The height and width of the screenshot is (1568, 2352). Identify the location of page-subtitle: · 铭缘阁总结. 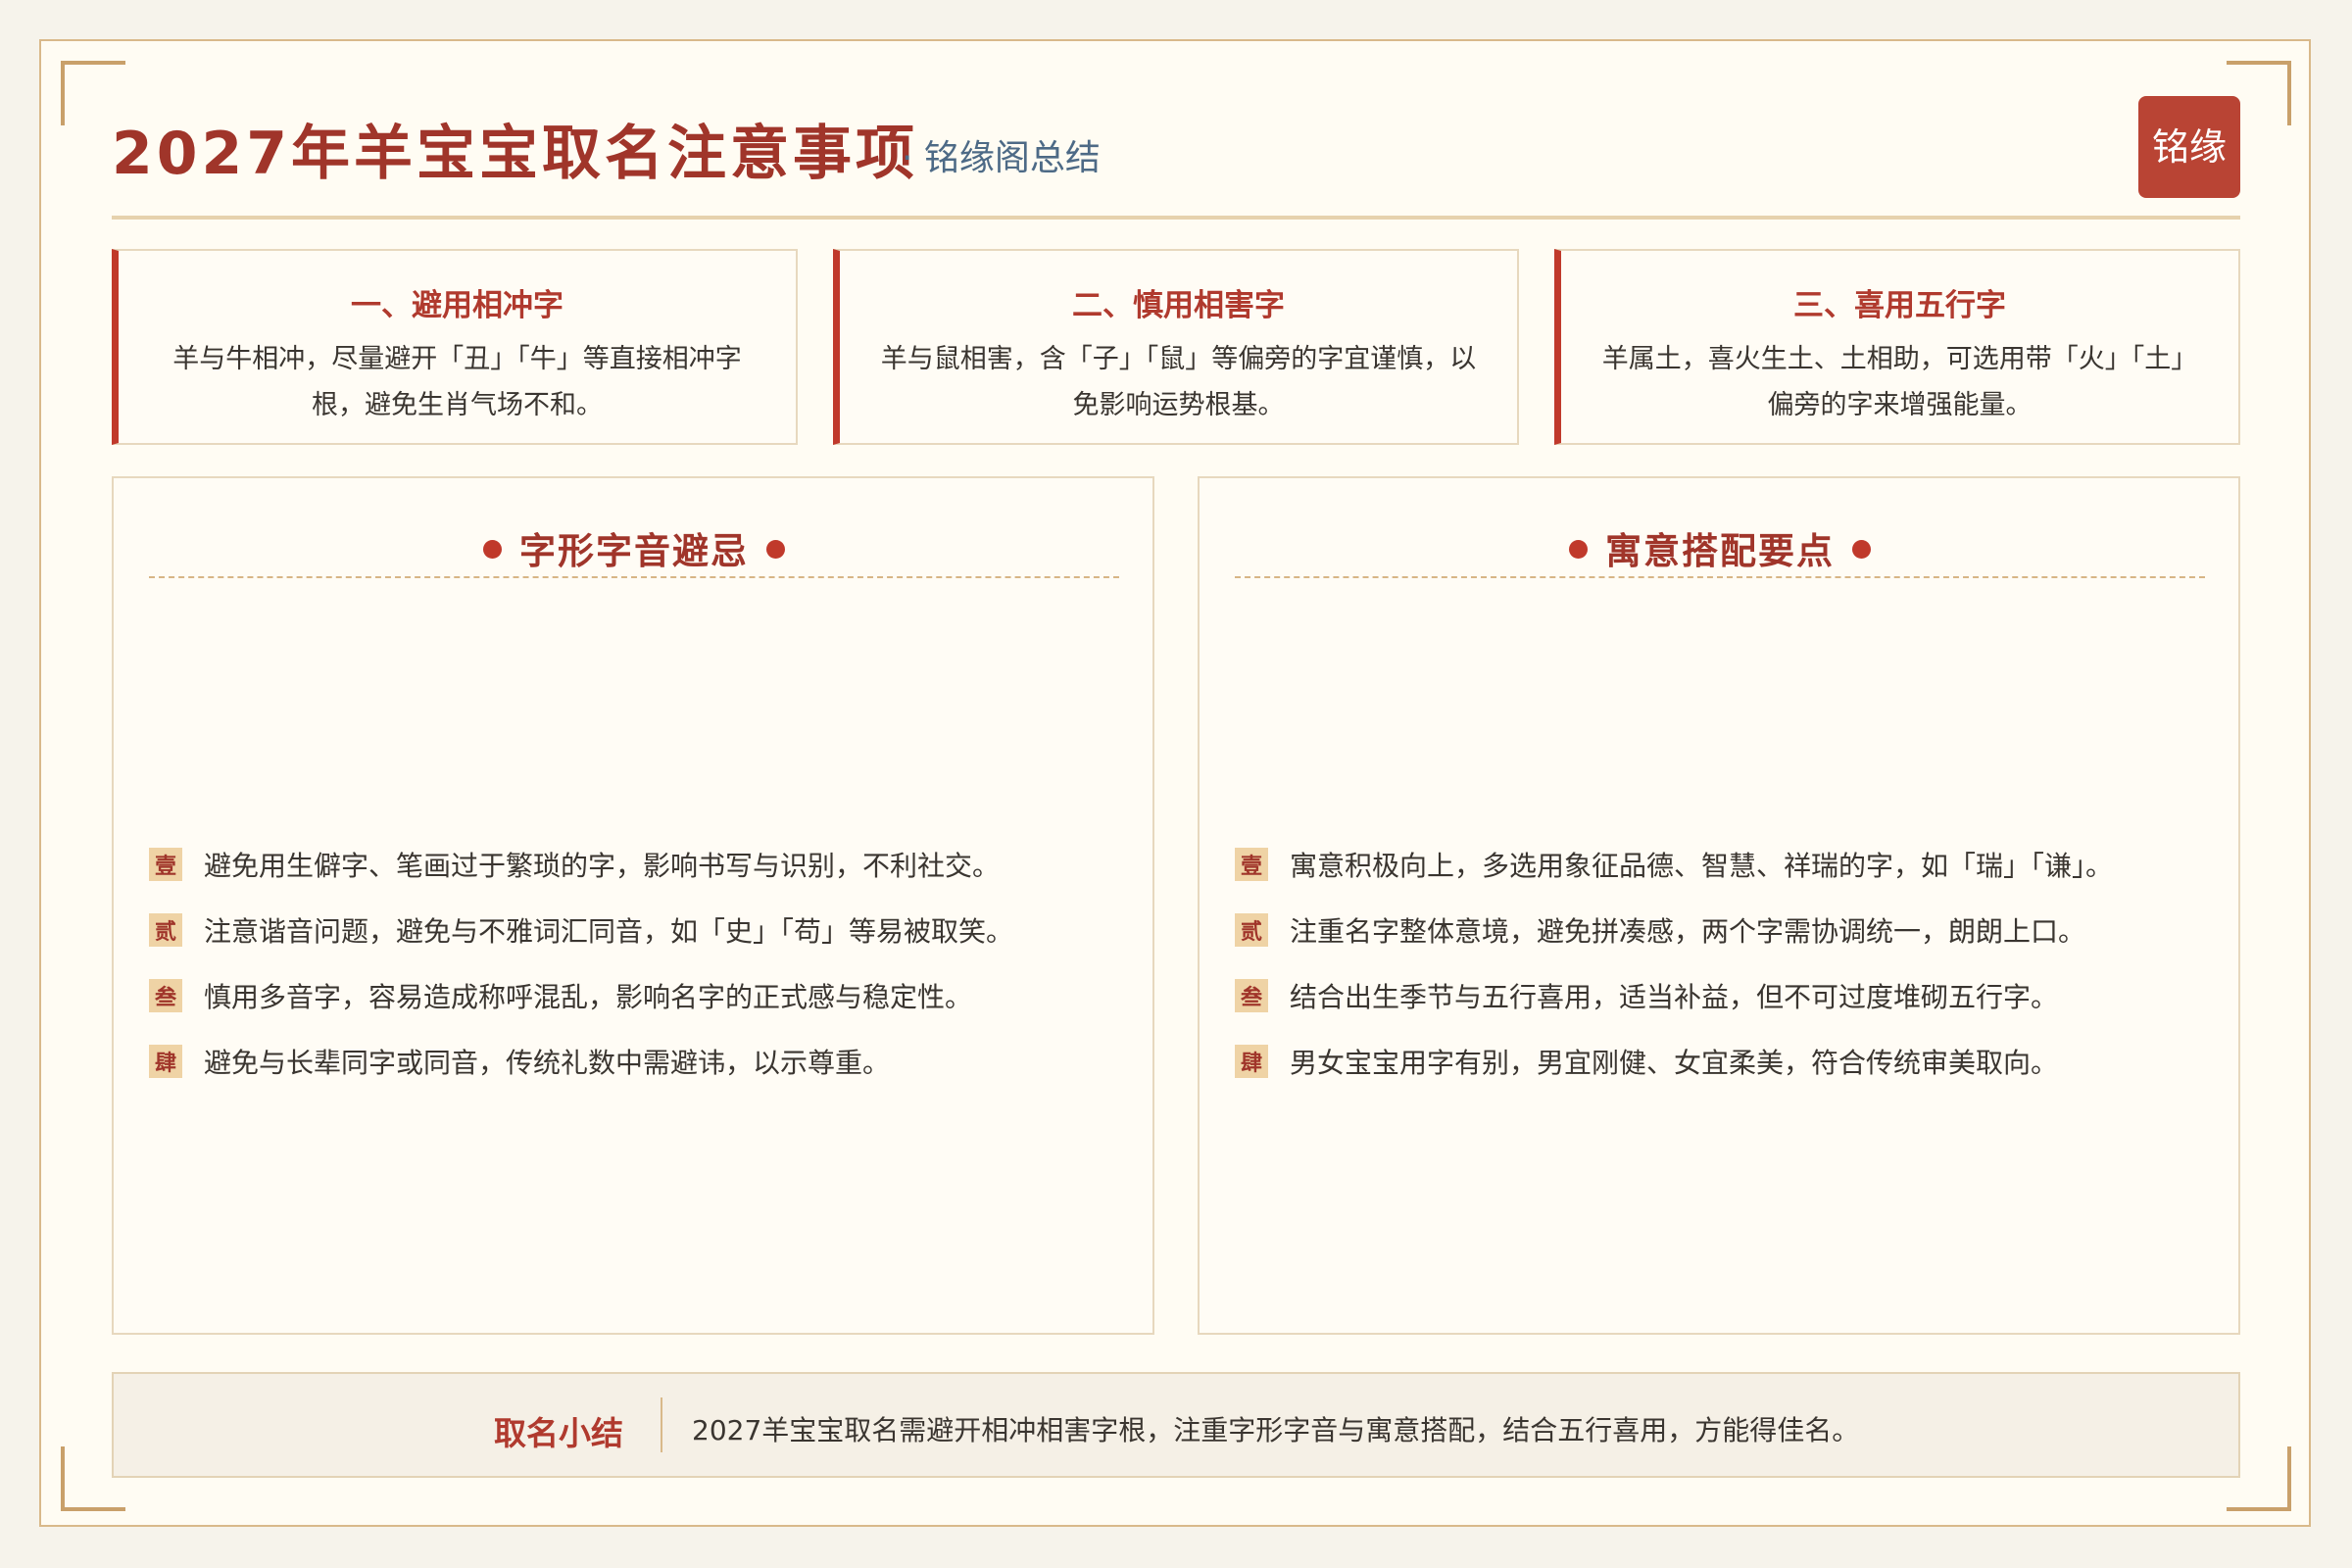
(1001, 158).